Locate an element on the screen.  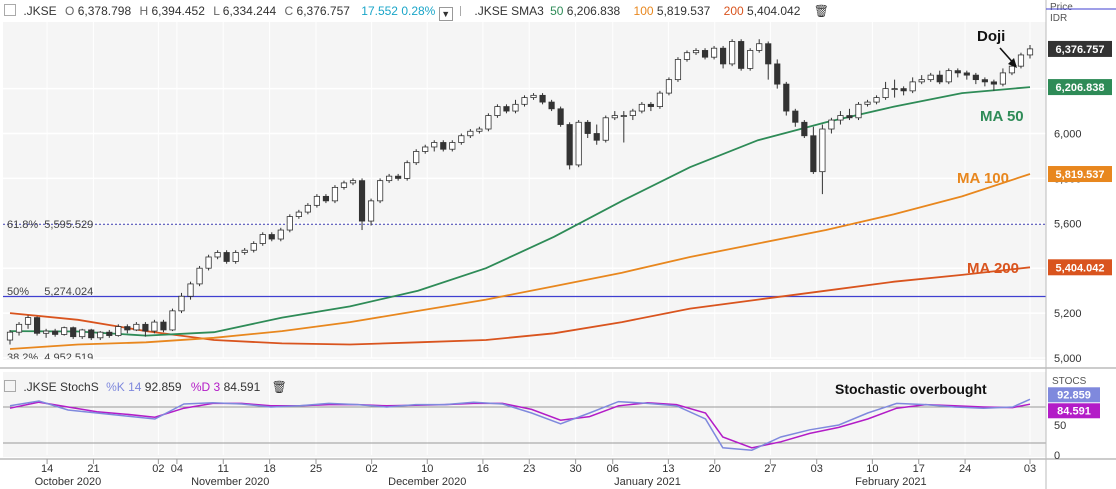
month-label: February 2021 is located at coordinates (891, 482).